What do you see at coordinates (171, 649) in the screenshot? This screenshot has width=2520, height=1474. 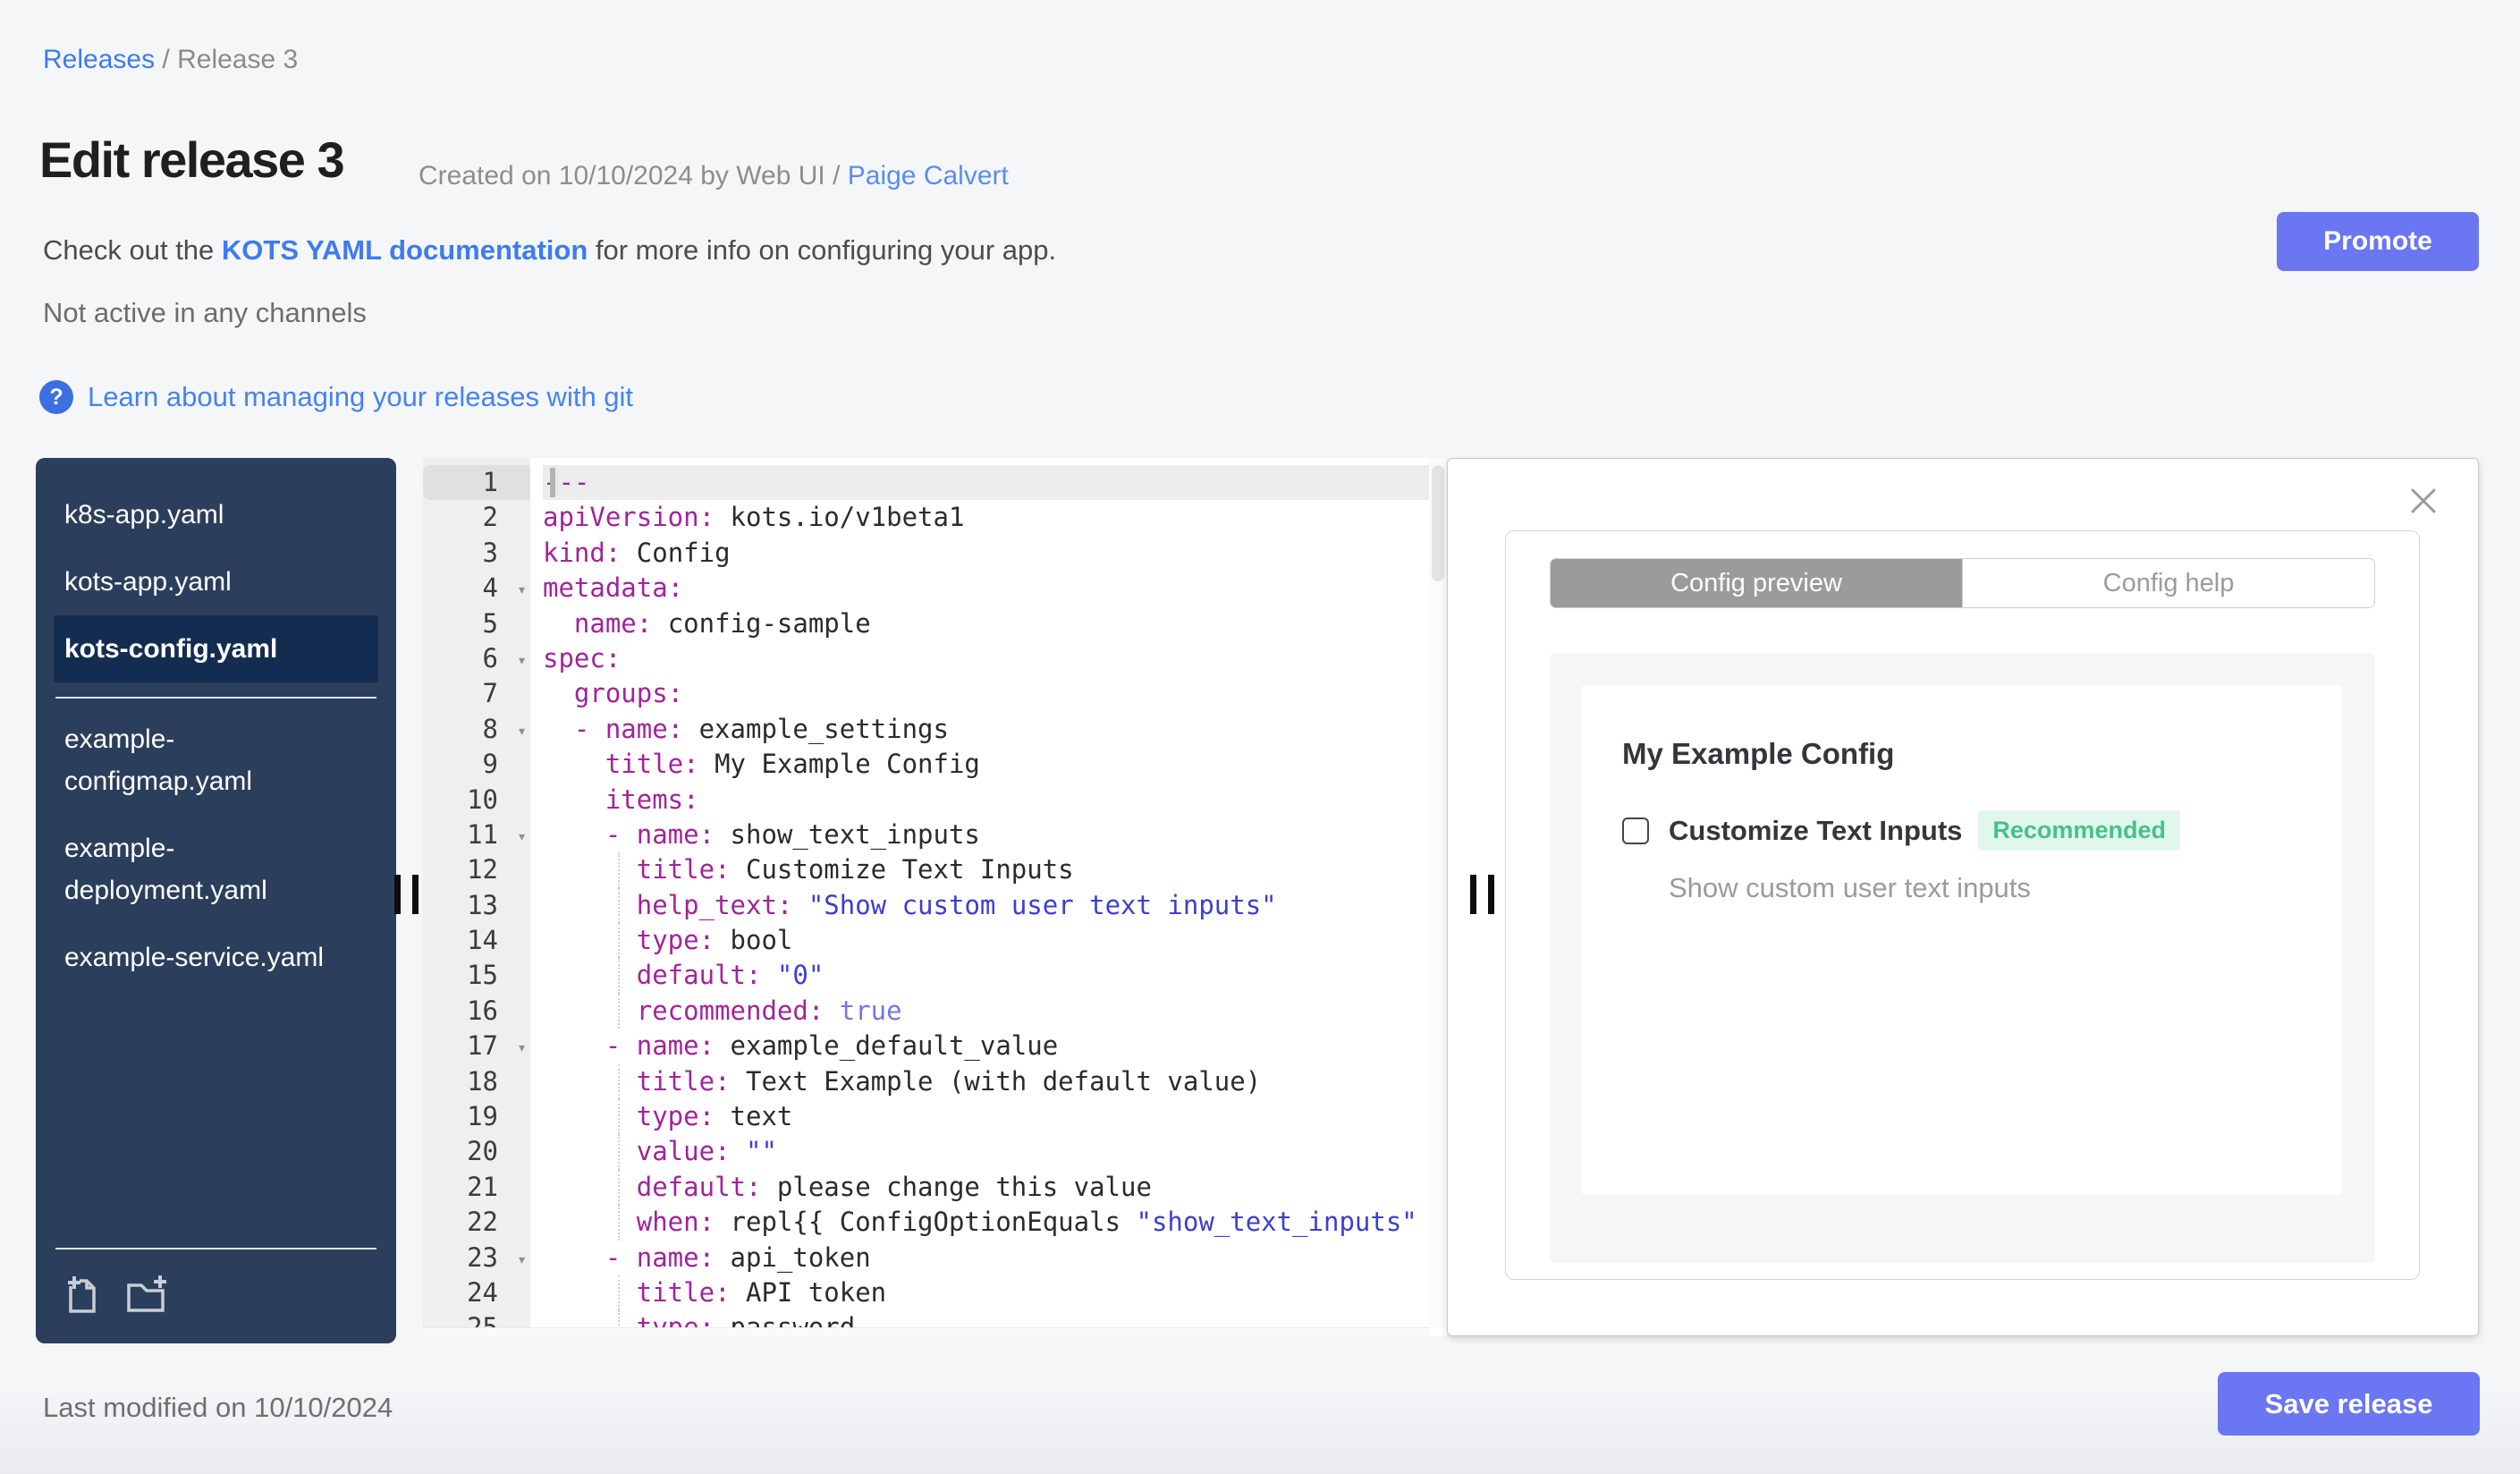 I see `file-label-line: kots-config.yaml` at bounding box center [171, 649].